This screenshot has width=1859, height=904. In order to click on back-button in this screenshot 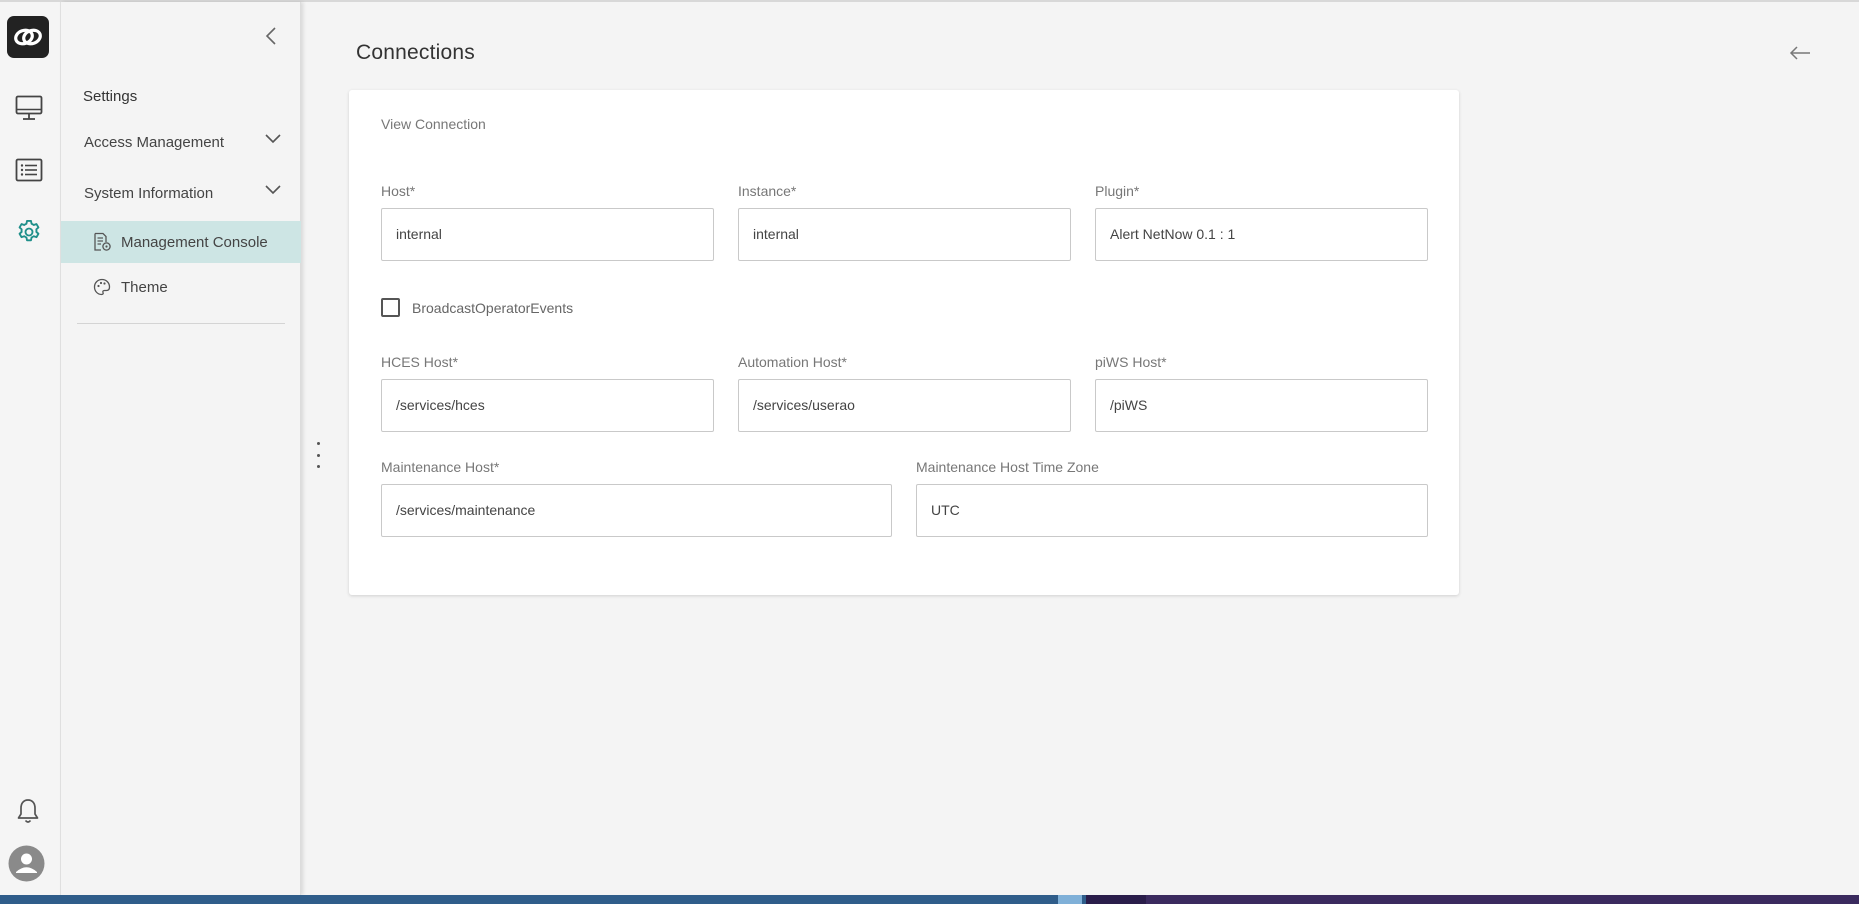, I will do `click(1800, 53)`.